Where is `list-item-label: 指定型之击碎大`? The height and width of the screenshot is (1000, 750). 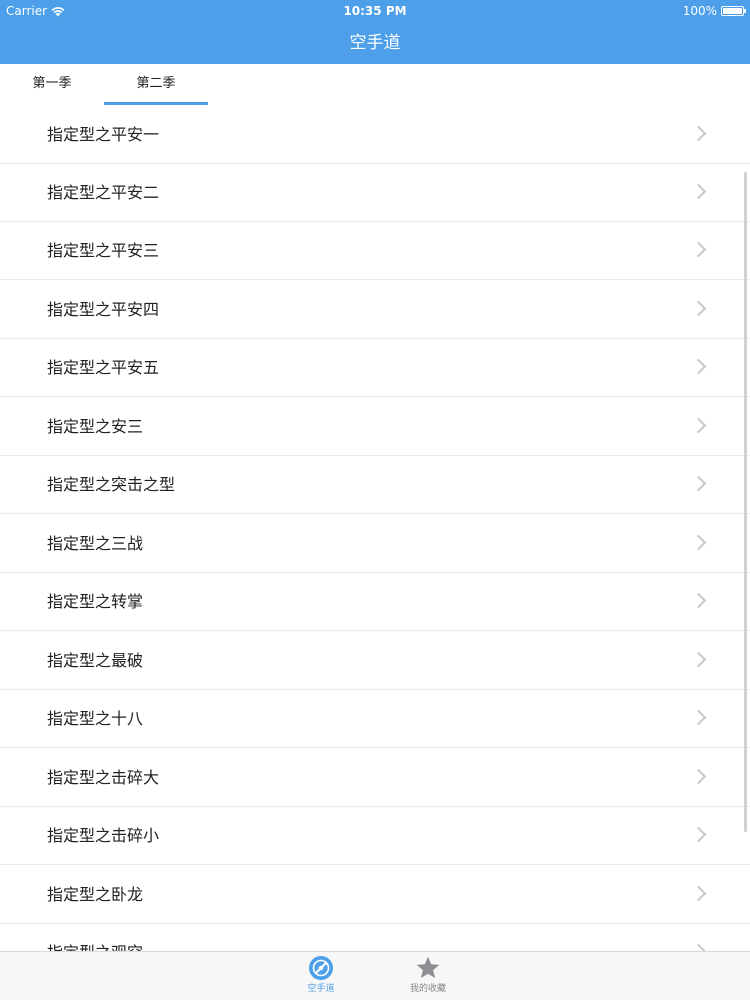
list-item-label: 指定型之击碎大 is located at coordinates (103, 777).